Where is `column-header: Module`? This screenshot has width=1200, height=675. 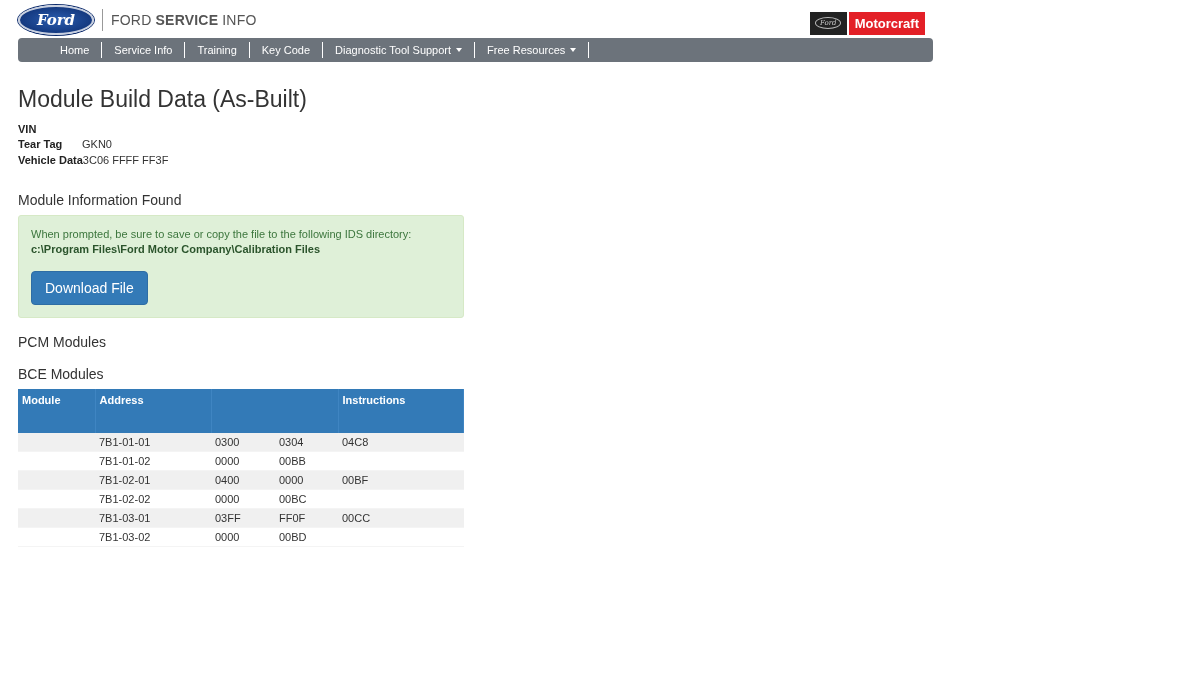
column-header: Module is located at coordinates (56, 399).